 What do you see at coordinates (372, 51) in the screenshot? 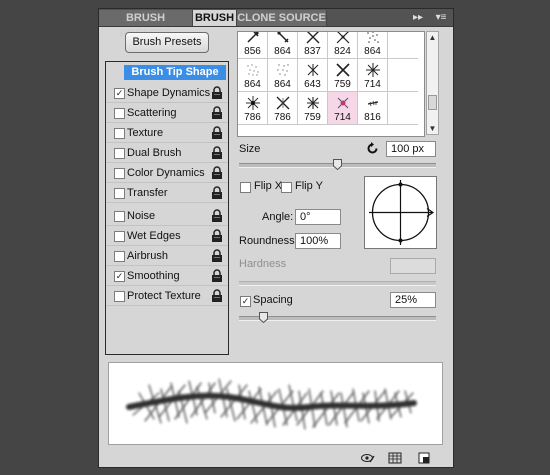
I see `brush-size-label: 864` at bounding box center [372, 51].